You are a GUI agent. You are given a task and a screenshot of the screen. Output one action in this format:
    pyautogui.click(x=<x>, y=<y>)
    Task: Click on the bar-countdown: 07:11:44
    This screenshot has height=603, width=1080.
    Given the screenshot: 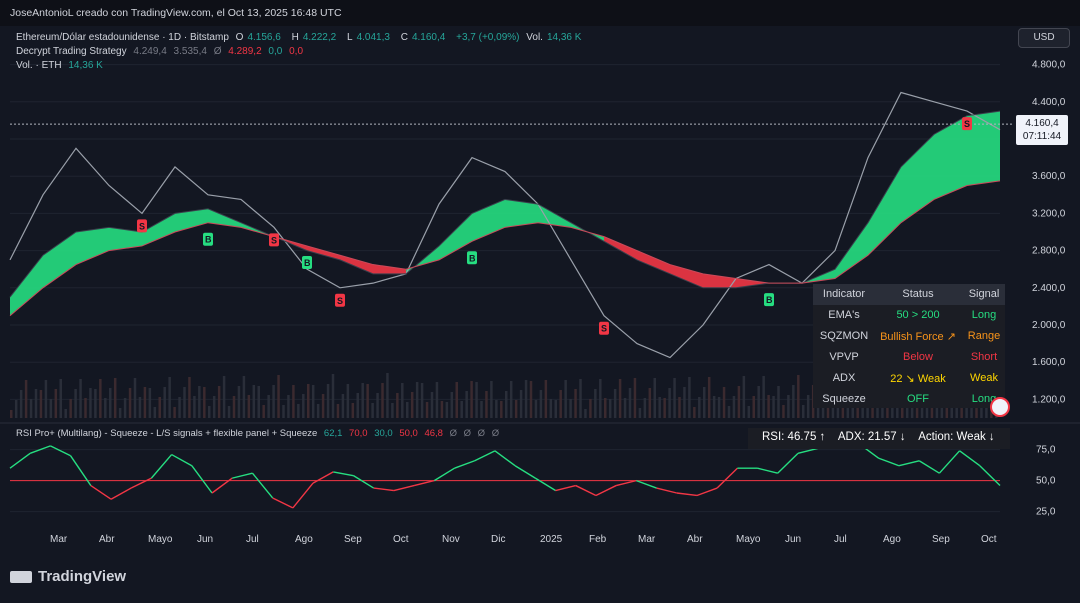 What is the action you would take?
    pyautogui.click(x=1042, y=136)
    